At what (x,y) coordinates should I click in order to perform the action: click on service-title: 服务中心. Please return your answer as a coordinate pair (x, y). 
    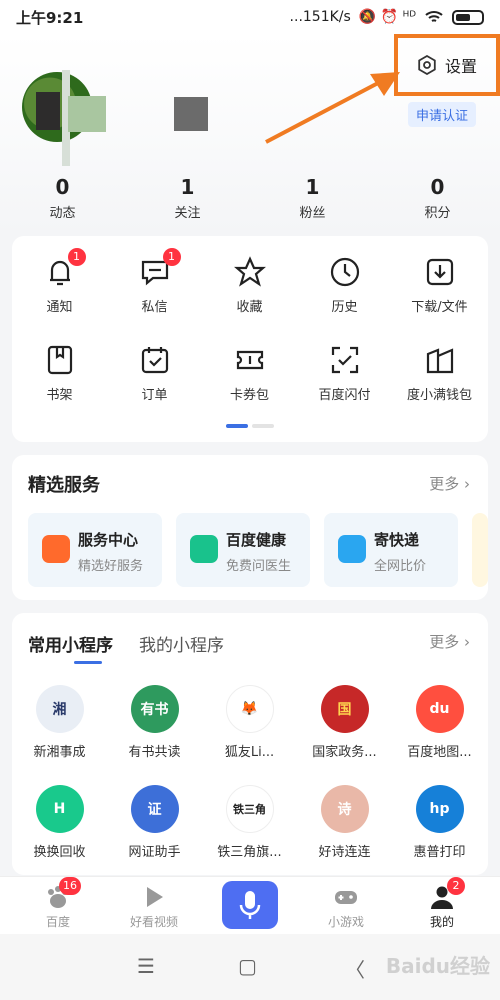
    Looking at the image, I should click on (108, 540).